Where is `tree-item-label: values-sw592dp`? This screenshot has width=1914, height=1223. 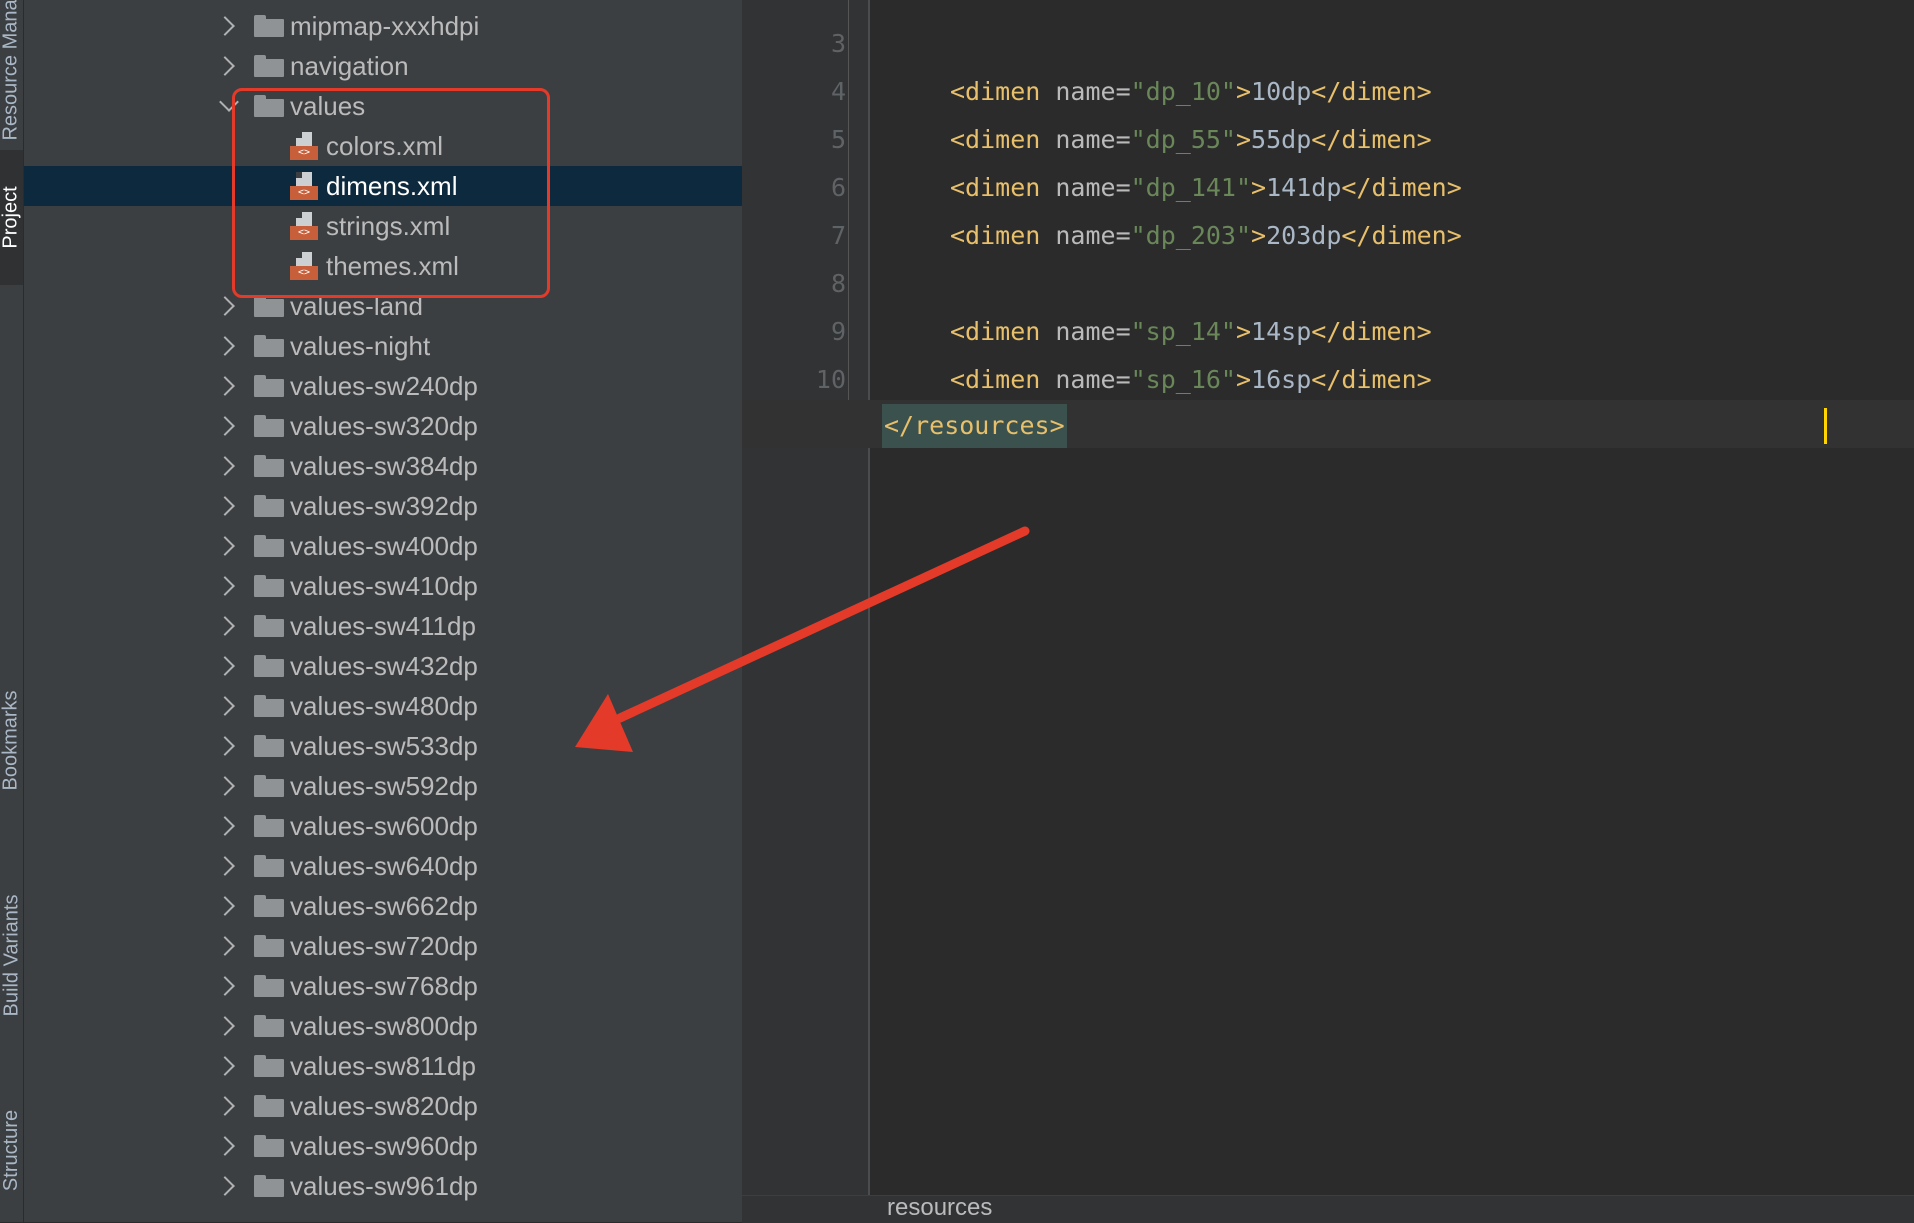 tree-item-label: values-sw592dp is located at coordinates (384, 786).